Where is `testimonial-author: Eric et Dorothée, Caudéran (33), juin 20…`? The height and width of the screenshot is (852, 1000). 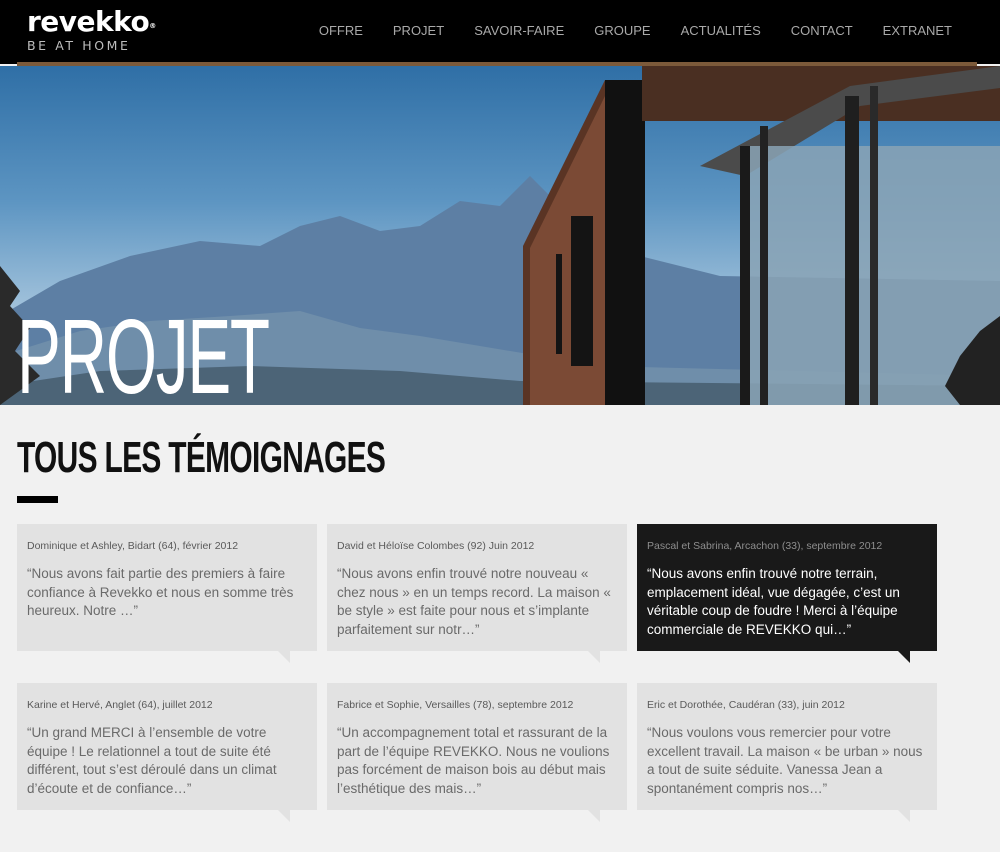
testimonial-author: Eric et Dorothée, Caudéran (33), juin 20… is located at coordinates (746, 705).